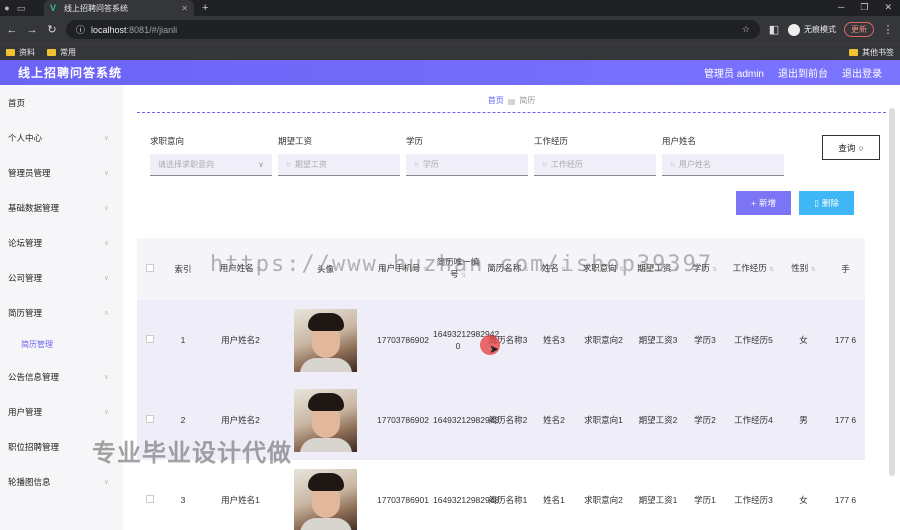  What do you see at coordinates (240, 269) in the screenshot?
I see `column-header: 用户姓名 ⇅` at bounding box center [240, 269].